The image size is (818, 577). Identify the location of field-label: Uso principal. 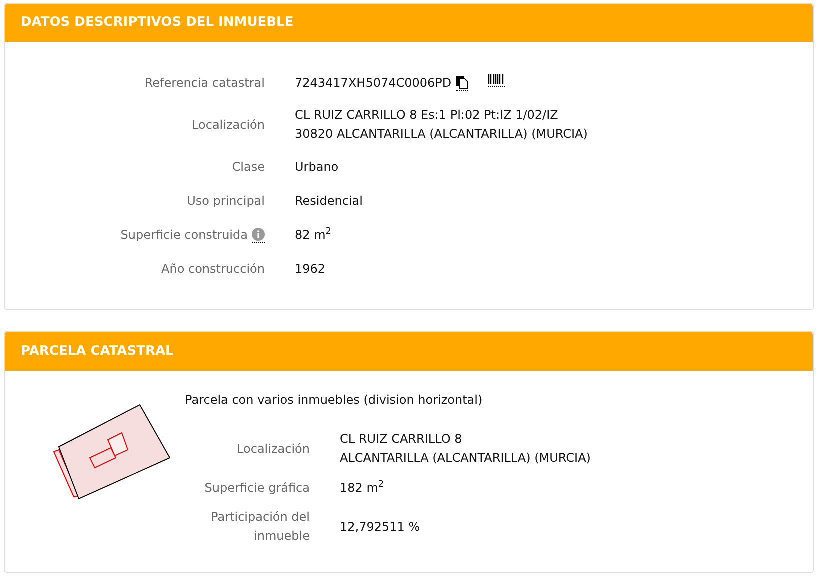
(226, 201).